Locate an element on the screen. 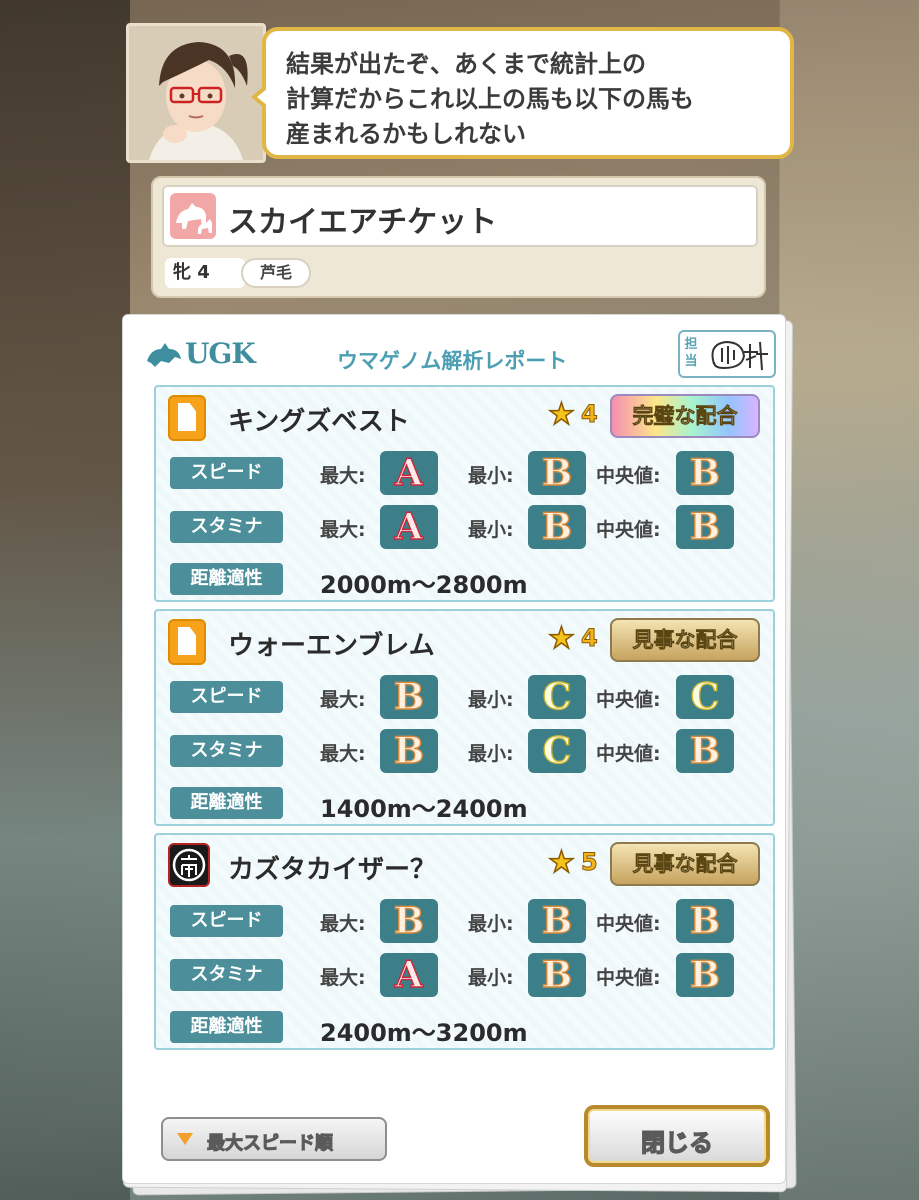 This screenshot has height=1200, width=919. sort-triangle-icon is located at coordinates (185, 1139).